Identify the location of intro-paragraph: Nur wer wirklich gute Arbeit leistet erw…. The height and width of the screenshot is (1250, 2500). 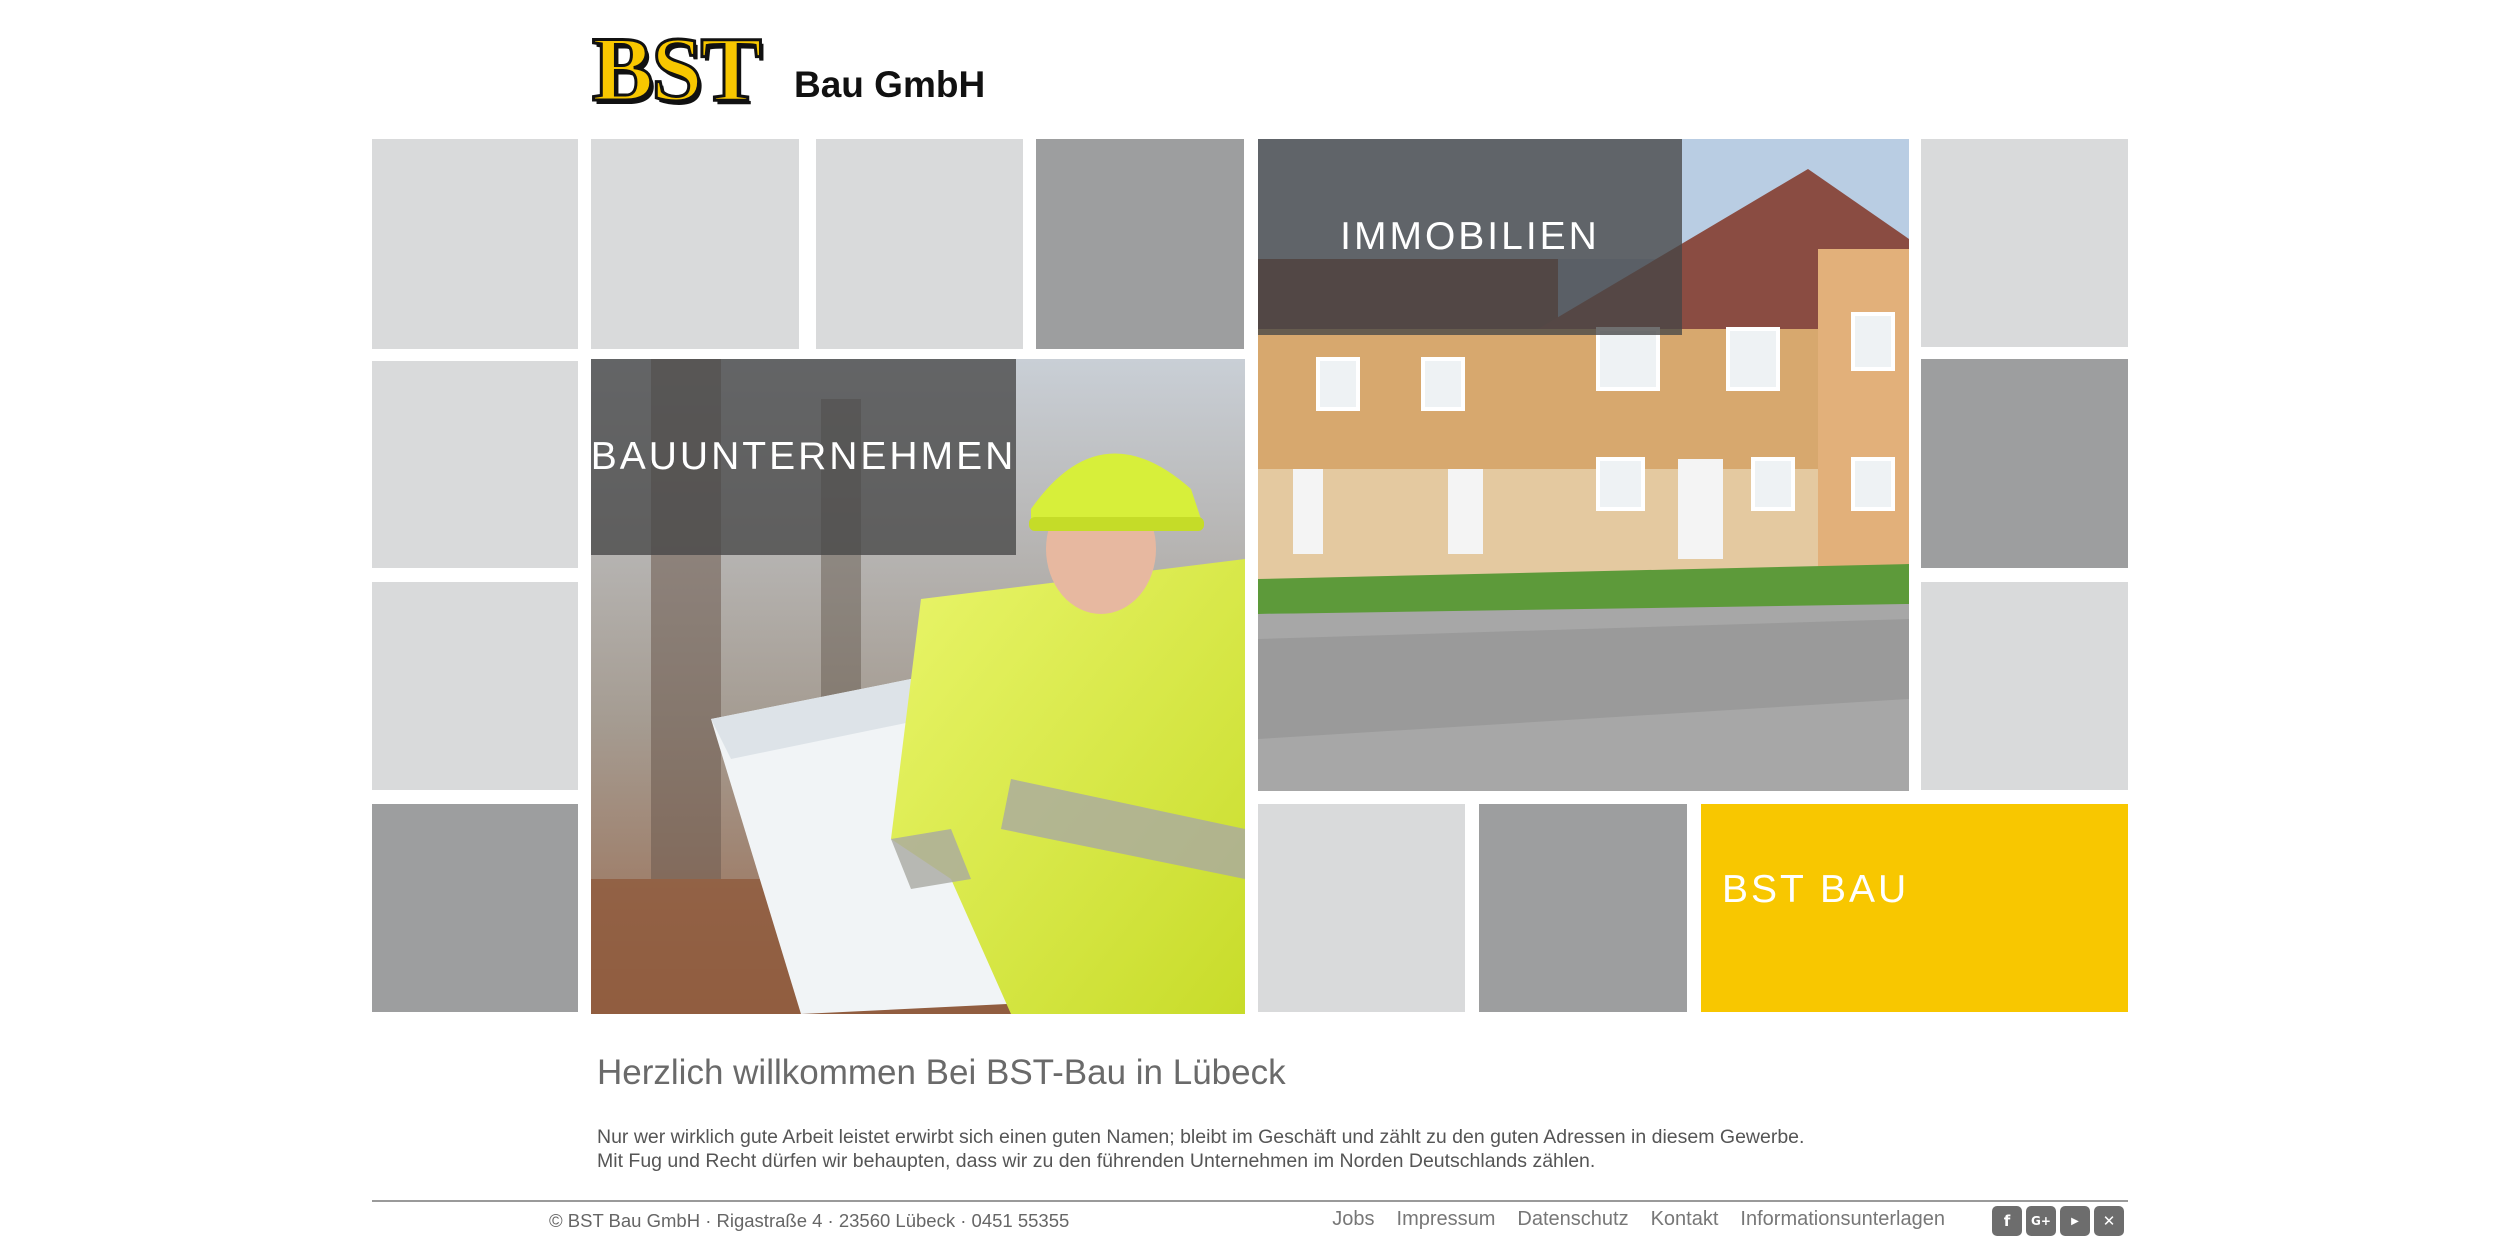
(1200, 1149).